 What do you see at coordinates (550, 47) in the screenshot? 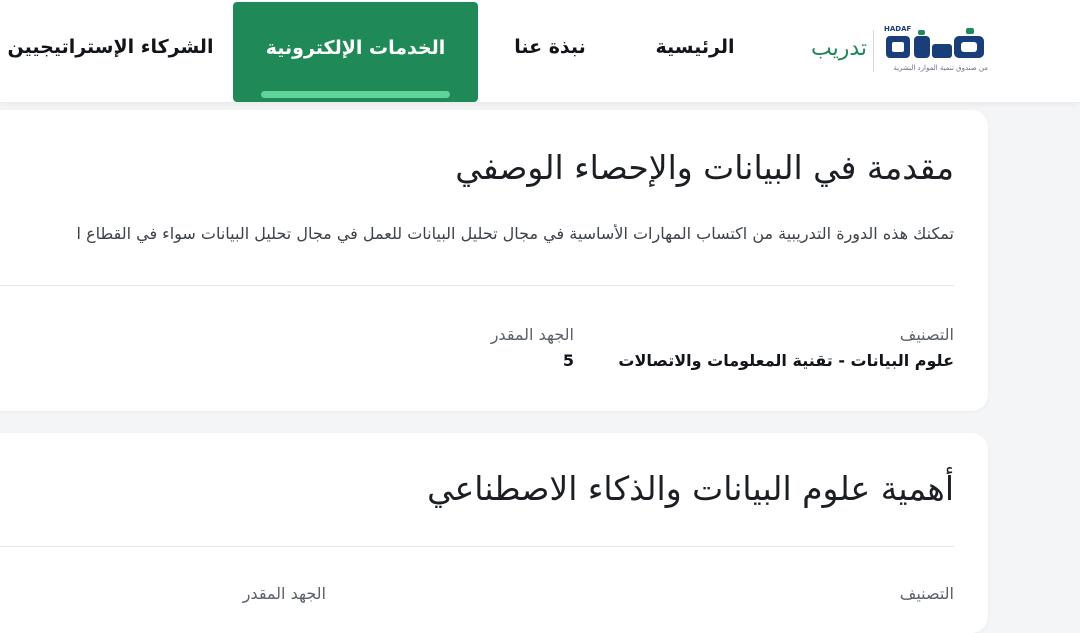
I see `nav-about-label: نبذة عنا` at bounding box center [550, 47].